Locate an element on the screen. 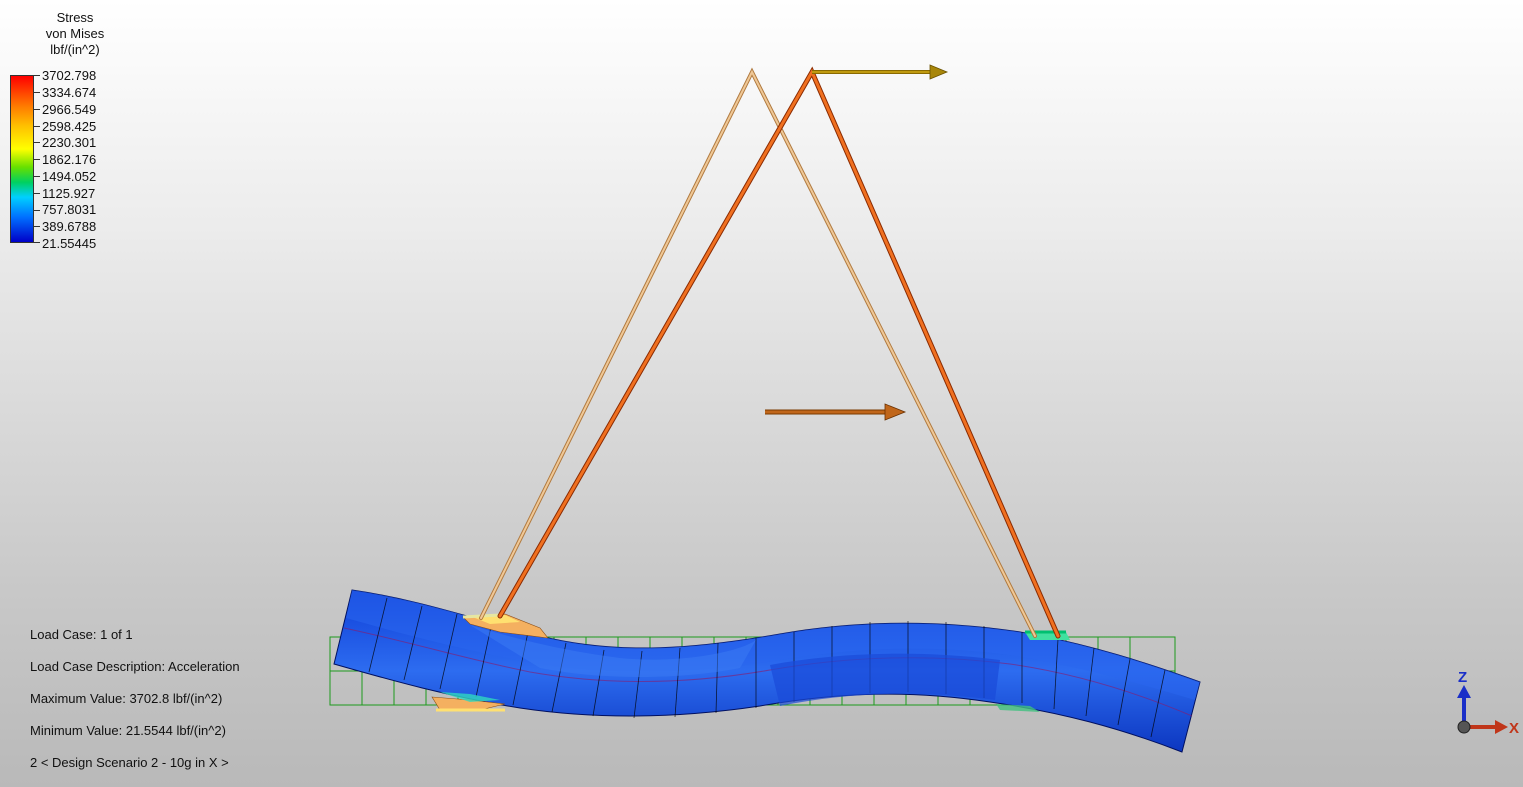 This screenshot has width=1523, height=787. legend-value: 3702.798 is located at coordinates (69, 75).